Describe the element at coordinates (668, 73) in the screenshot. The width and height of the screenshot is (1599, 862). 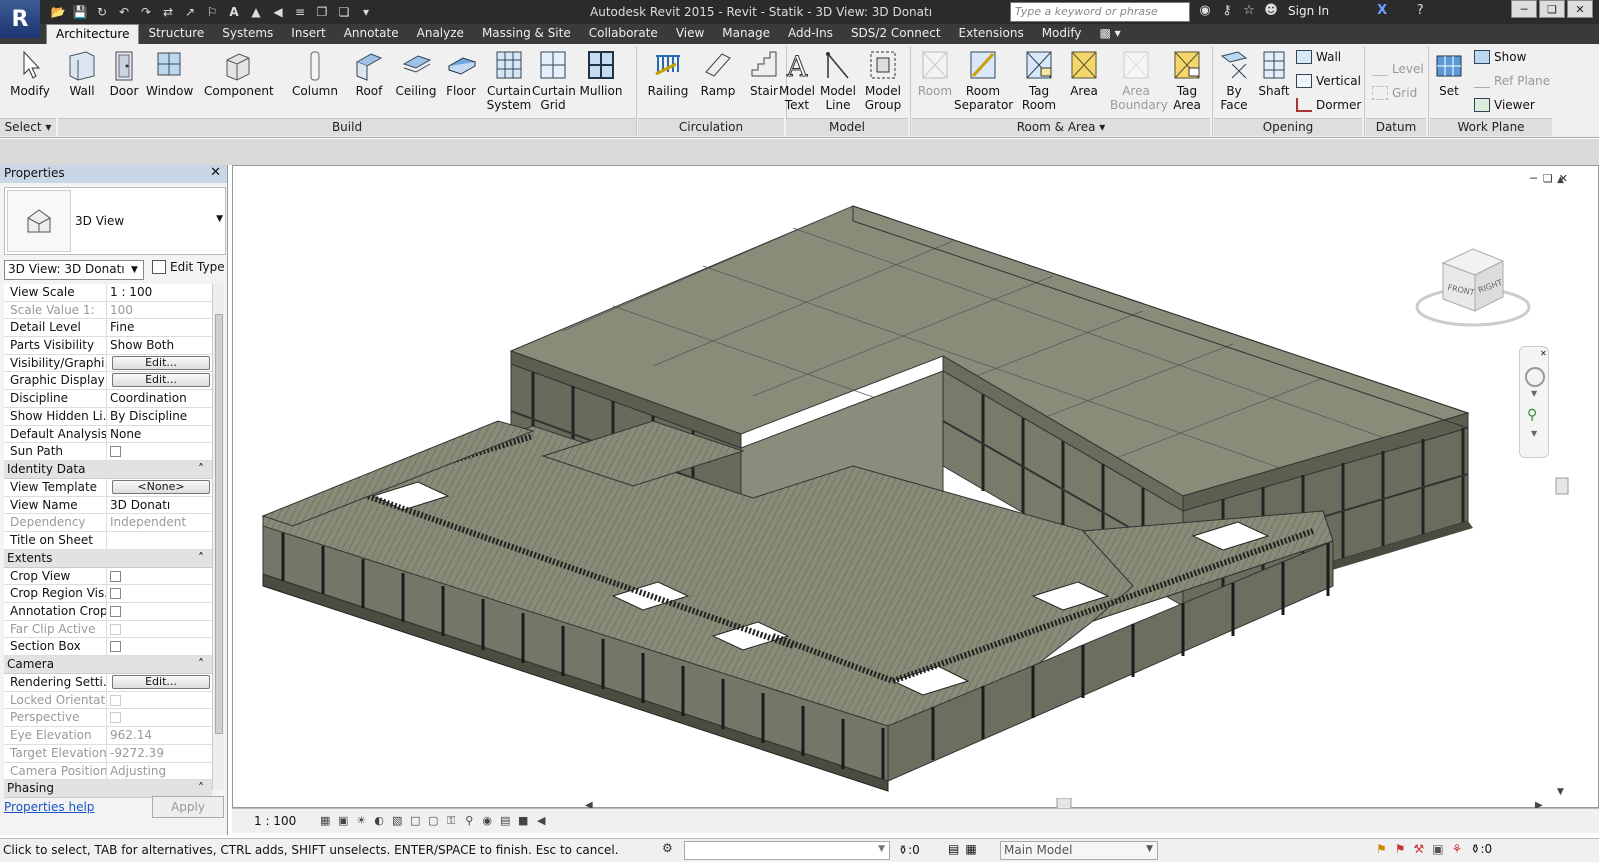
I see `railing-button: Railing` at that location.